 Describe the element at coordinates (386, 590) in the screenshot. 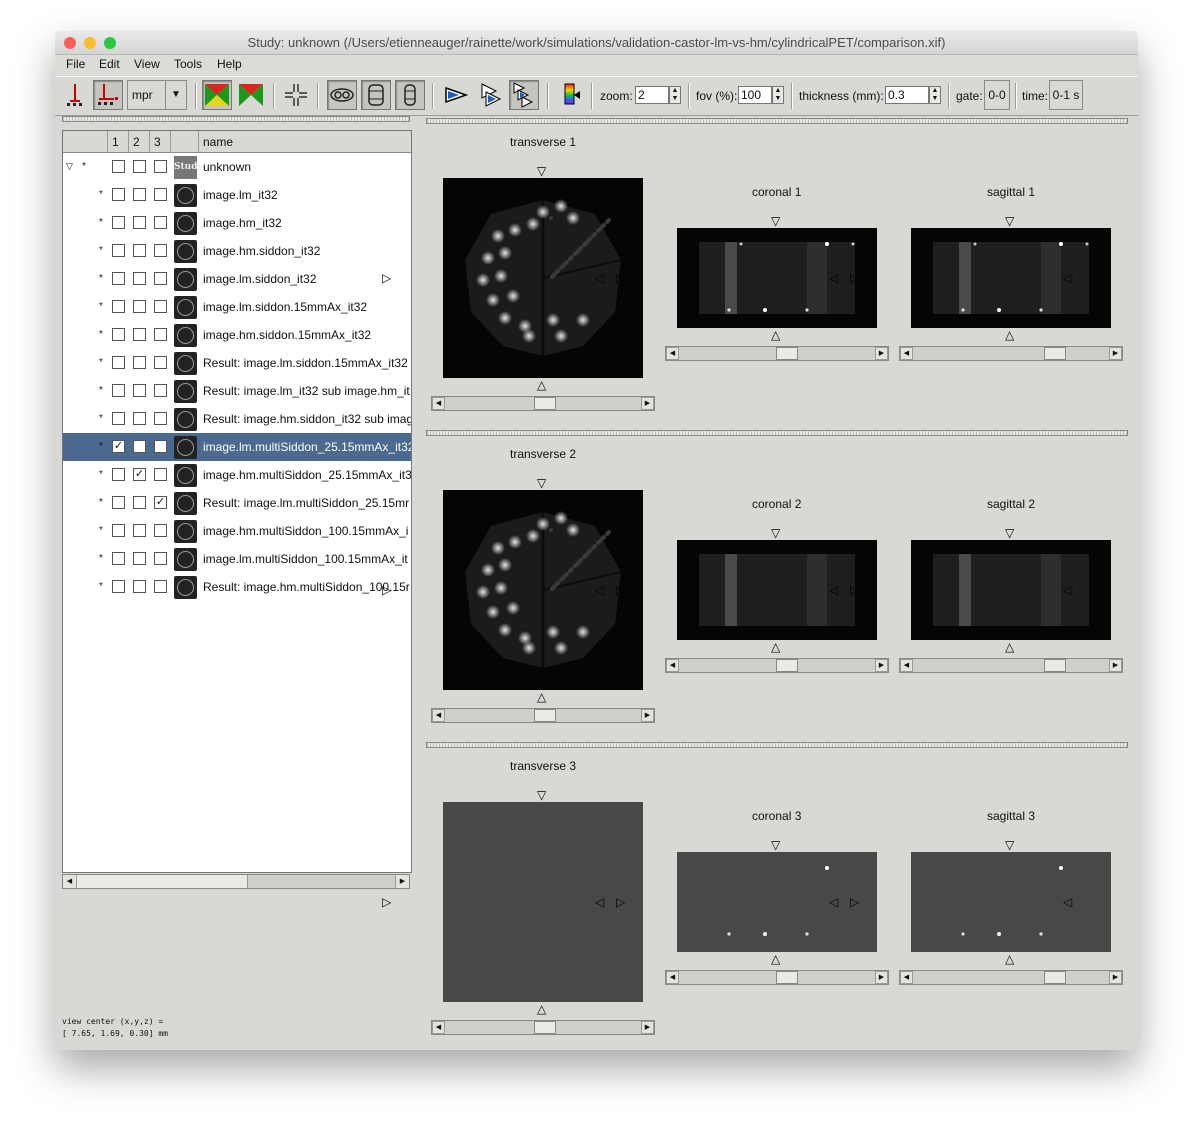

I see `transverse-left-marker-icon: ▷` at that location.